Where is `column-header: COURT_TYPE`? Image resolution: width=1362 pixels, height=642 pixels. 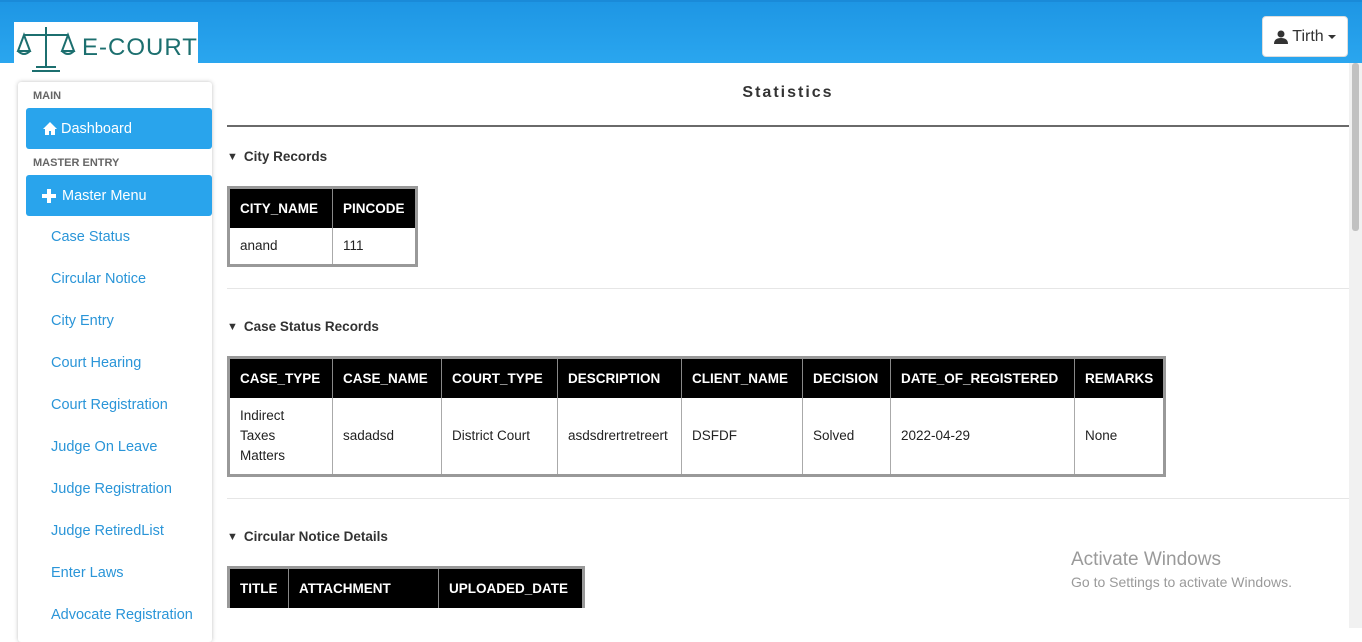
column-header: COURT_TYPE is located at coordinates (499, 377).